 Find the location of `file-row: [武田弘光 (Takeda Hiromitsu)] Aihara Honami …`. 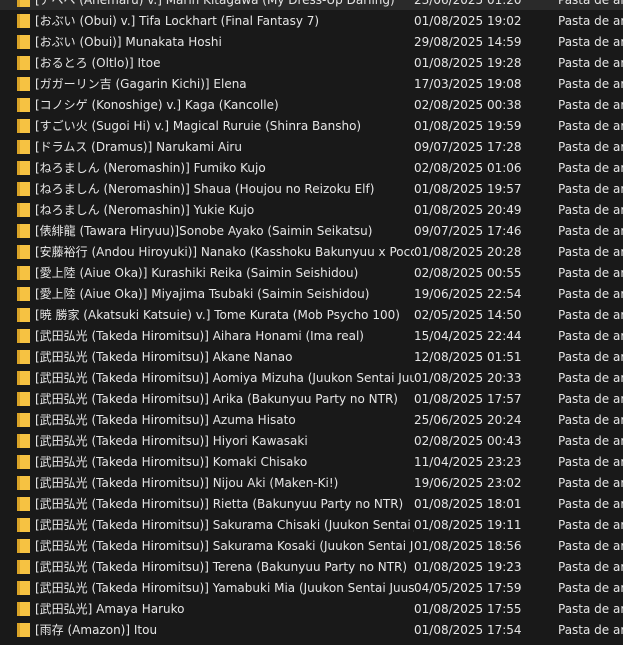

file-row: [武田弘光 (Takeda Hiromitsu)] Aihara Honami … is located at coordinates (311, 335).